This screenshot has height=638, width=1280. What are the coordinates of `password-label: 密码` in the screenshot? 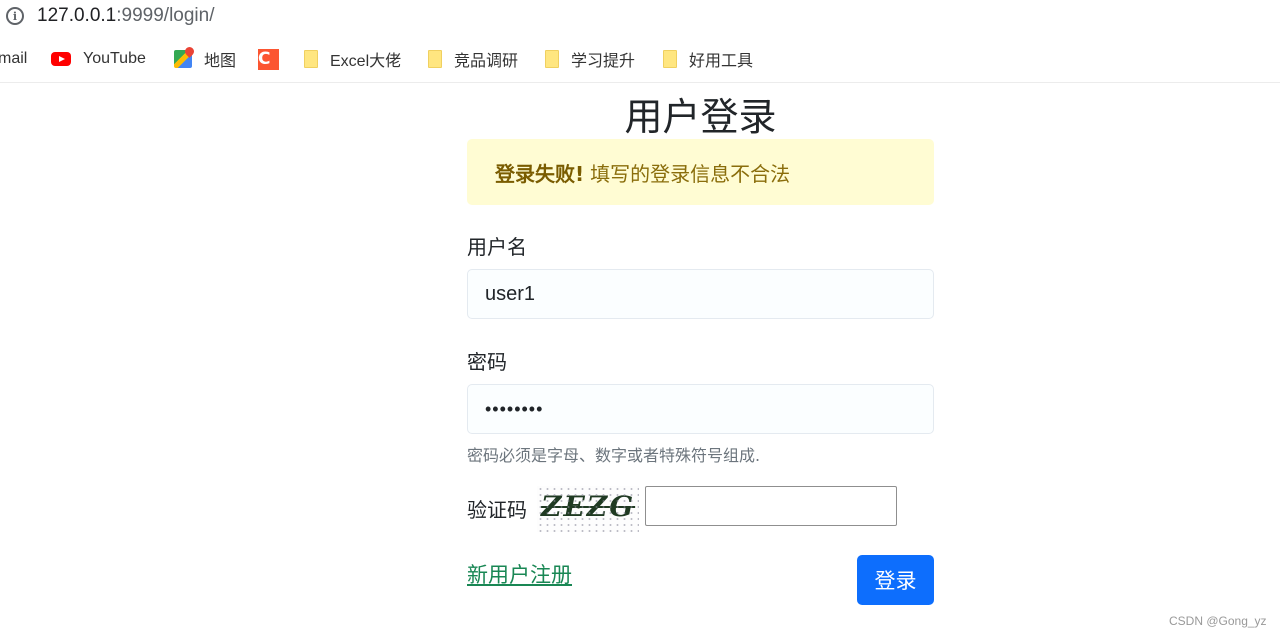 It's located at (487, 362).